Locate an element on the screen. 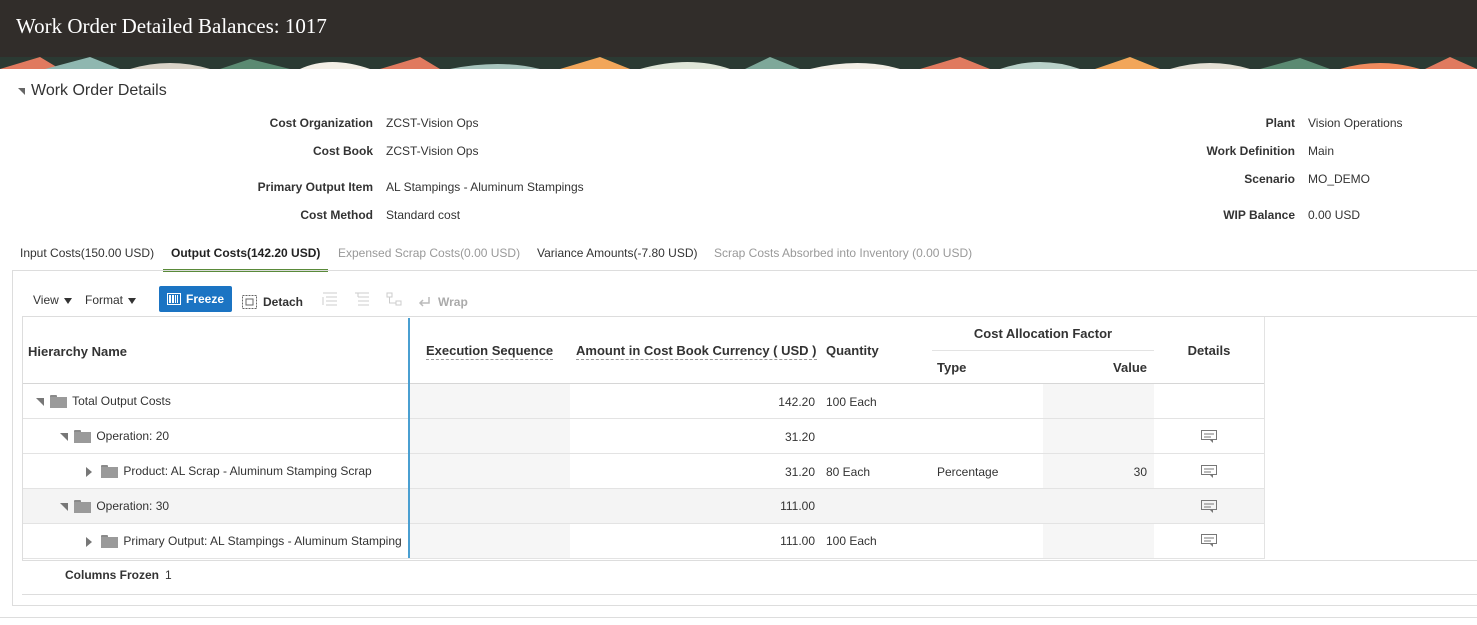 The image size is (1477, 625). row-name: Operation: 30 is located at coordinates (133, 506).